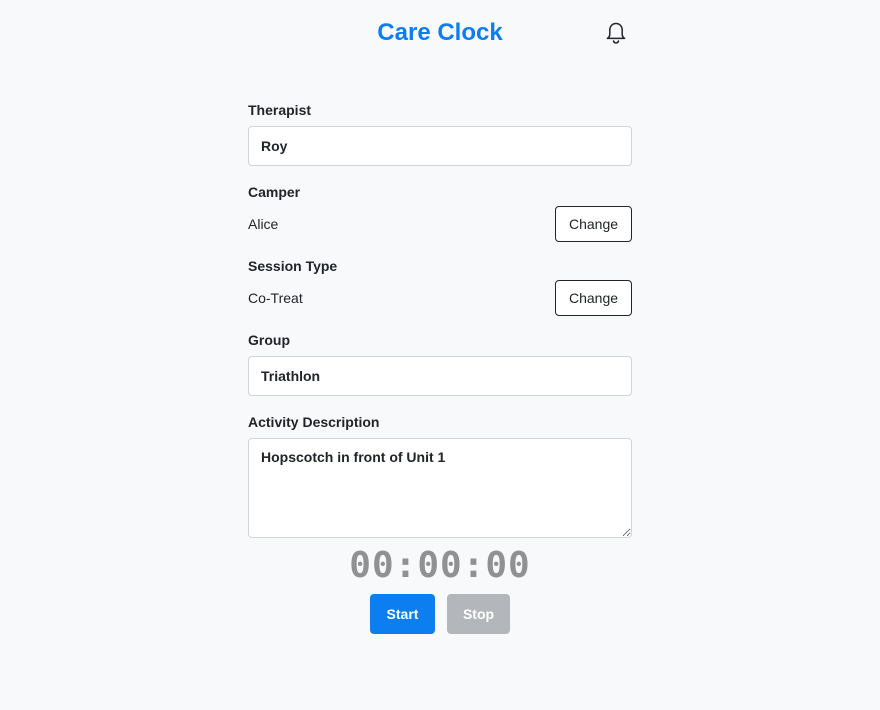  I want to click on activity-description-textarea: Hopscotch in front of Unit 1, so click(440, 488).